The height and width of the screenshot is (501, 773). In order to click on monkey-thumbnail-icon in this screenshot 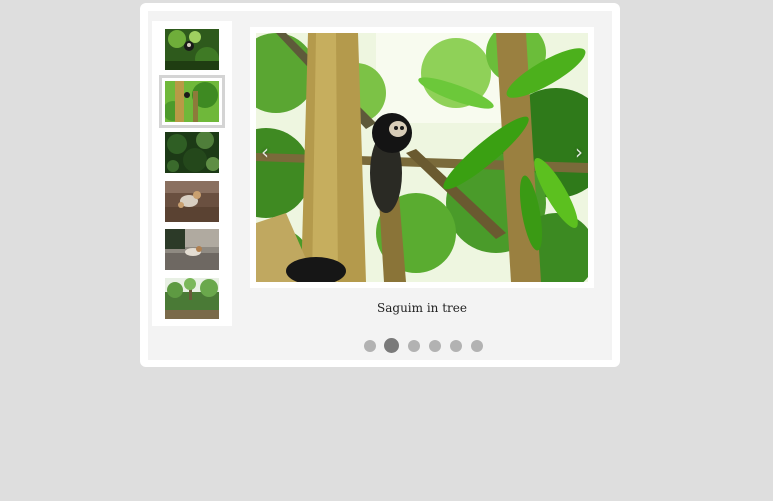, I will do `click(192, 49)`.